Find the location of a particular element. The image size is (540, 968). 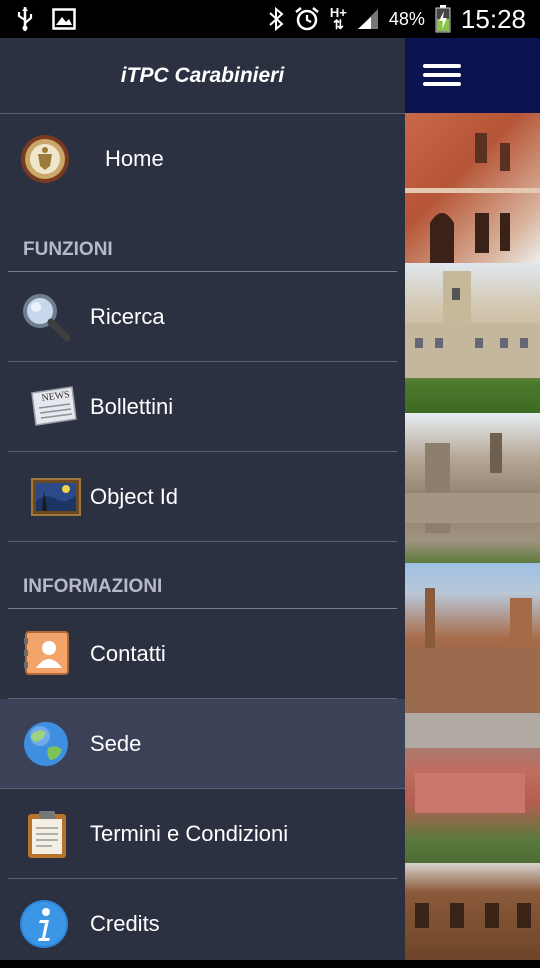

nav-item-sede: Sede is located at coordinates (202, 744).